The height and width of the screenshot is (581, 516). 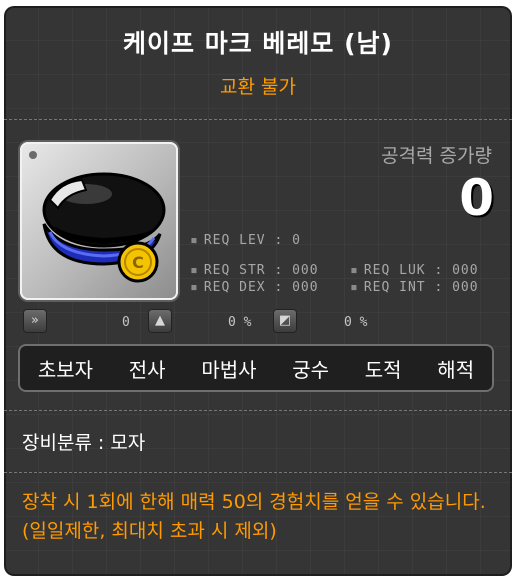 I want to click on job-archer: 궁수, so click(x=311, y=369).